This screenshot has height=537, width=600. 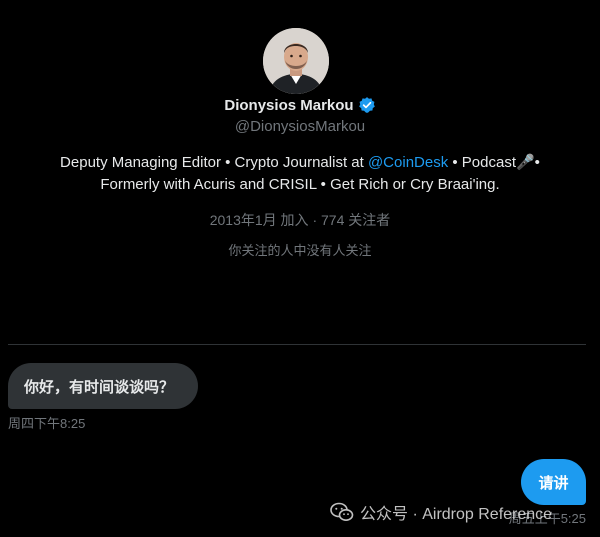 I want to click on bio-text-end: • Podcast🎤•, so click(x=494, y=162).